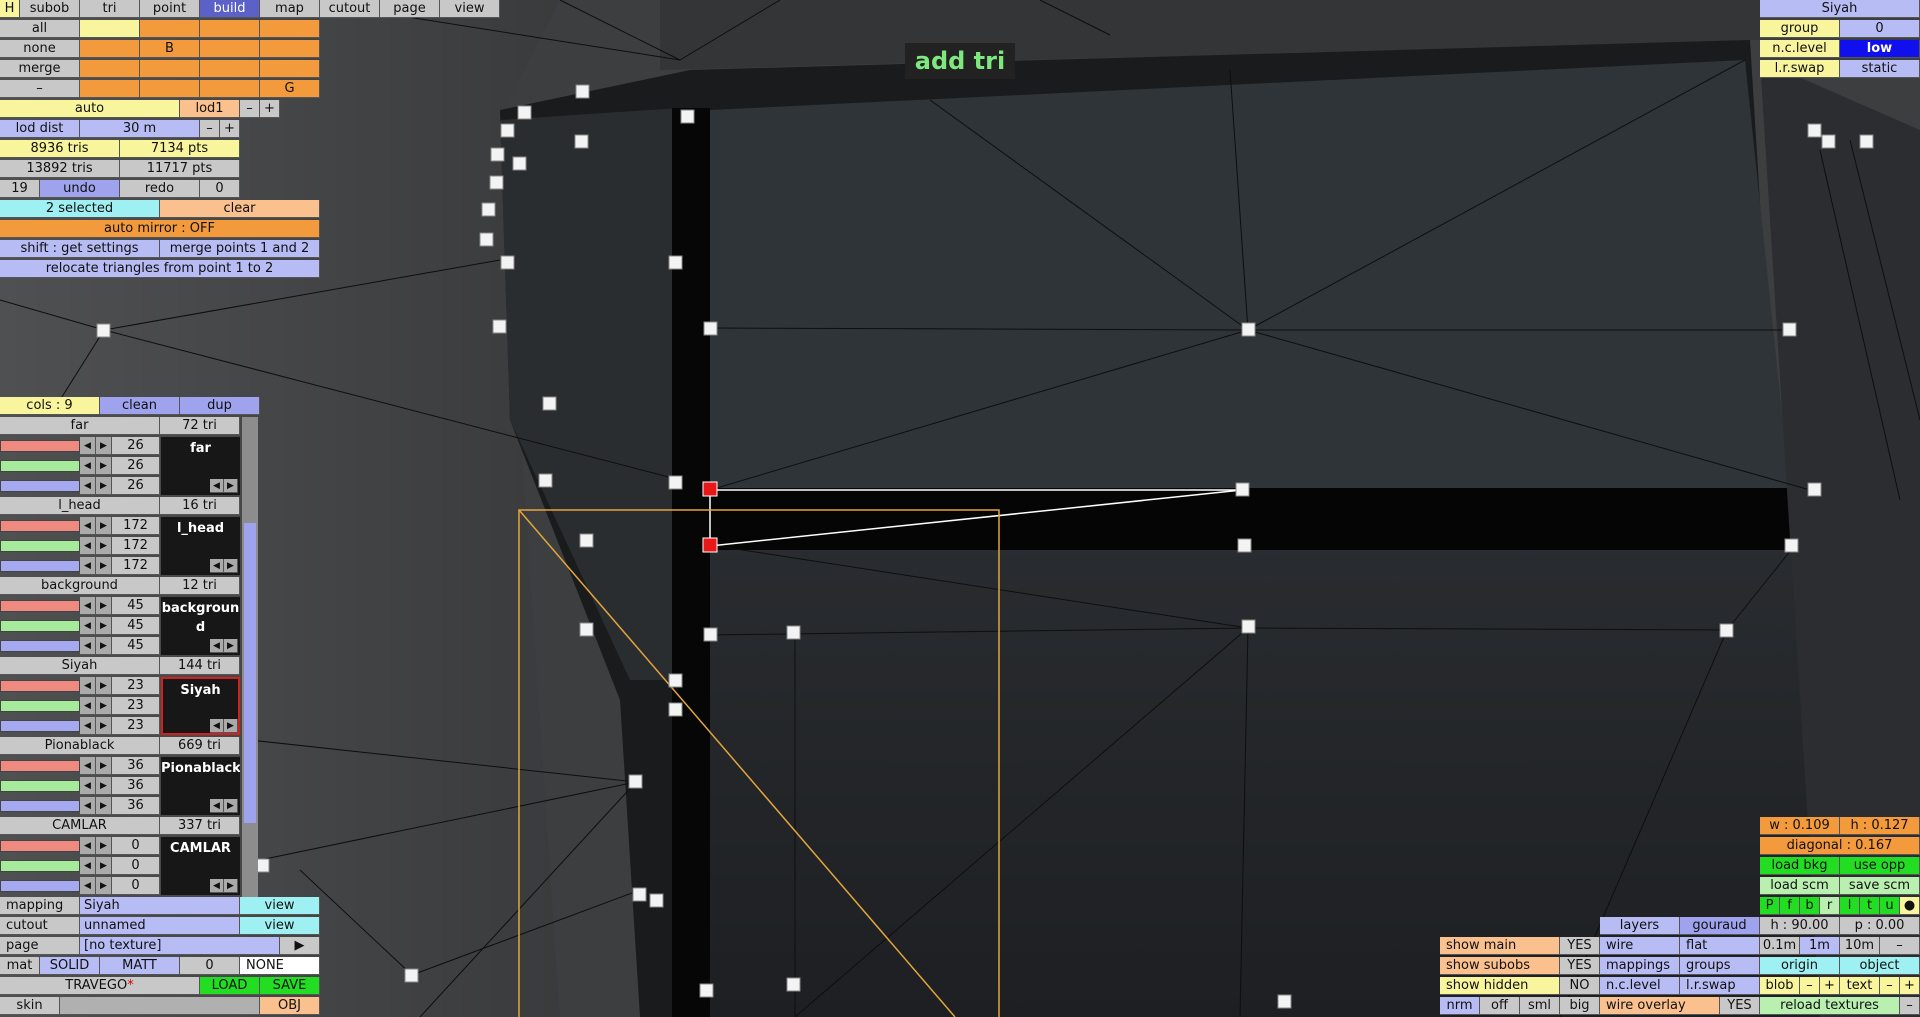 The width and height of the screenshot is (1920, 1017). Describe the element at coordinates (1720, 986) in the screenshot. I see `lrswap-button: l.r.swap` at that location.